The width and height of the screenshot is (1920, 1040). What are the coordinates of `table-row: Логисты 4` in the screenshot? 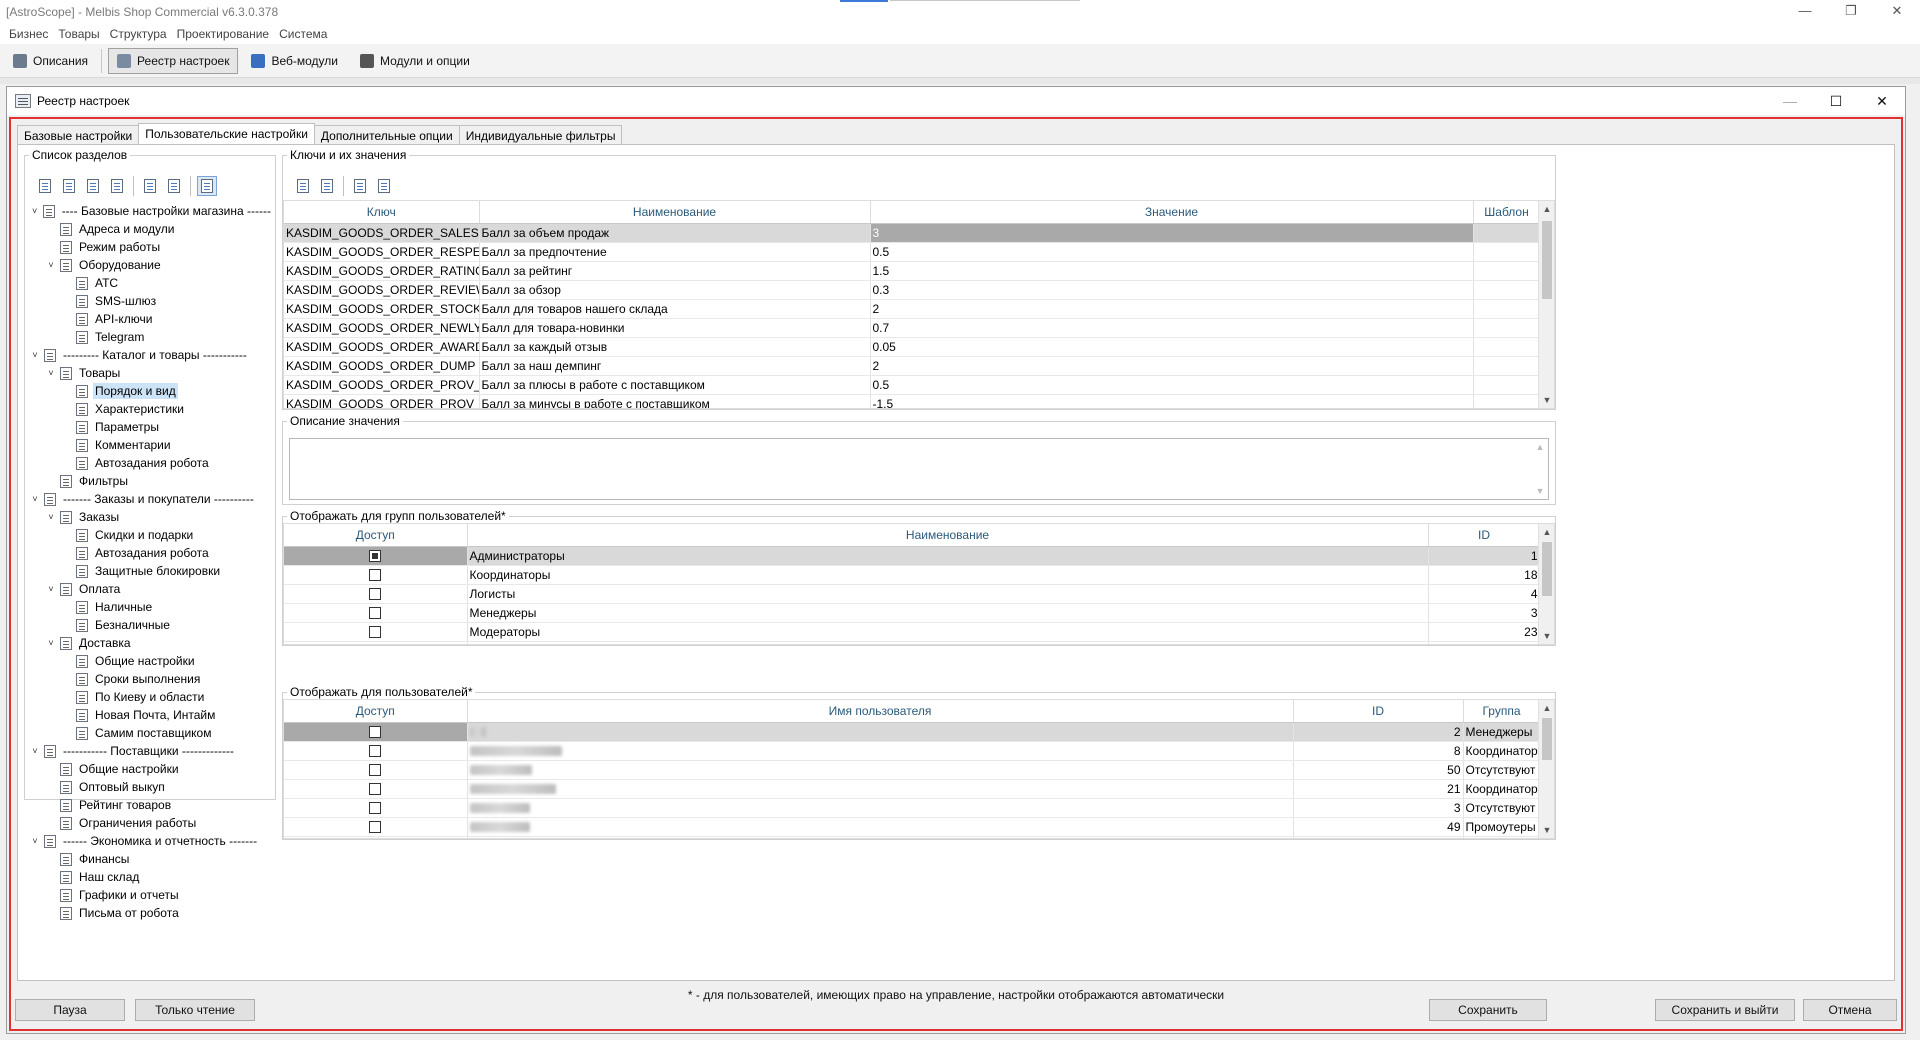 It's located at (912, 594).